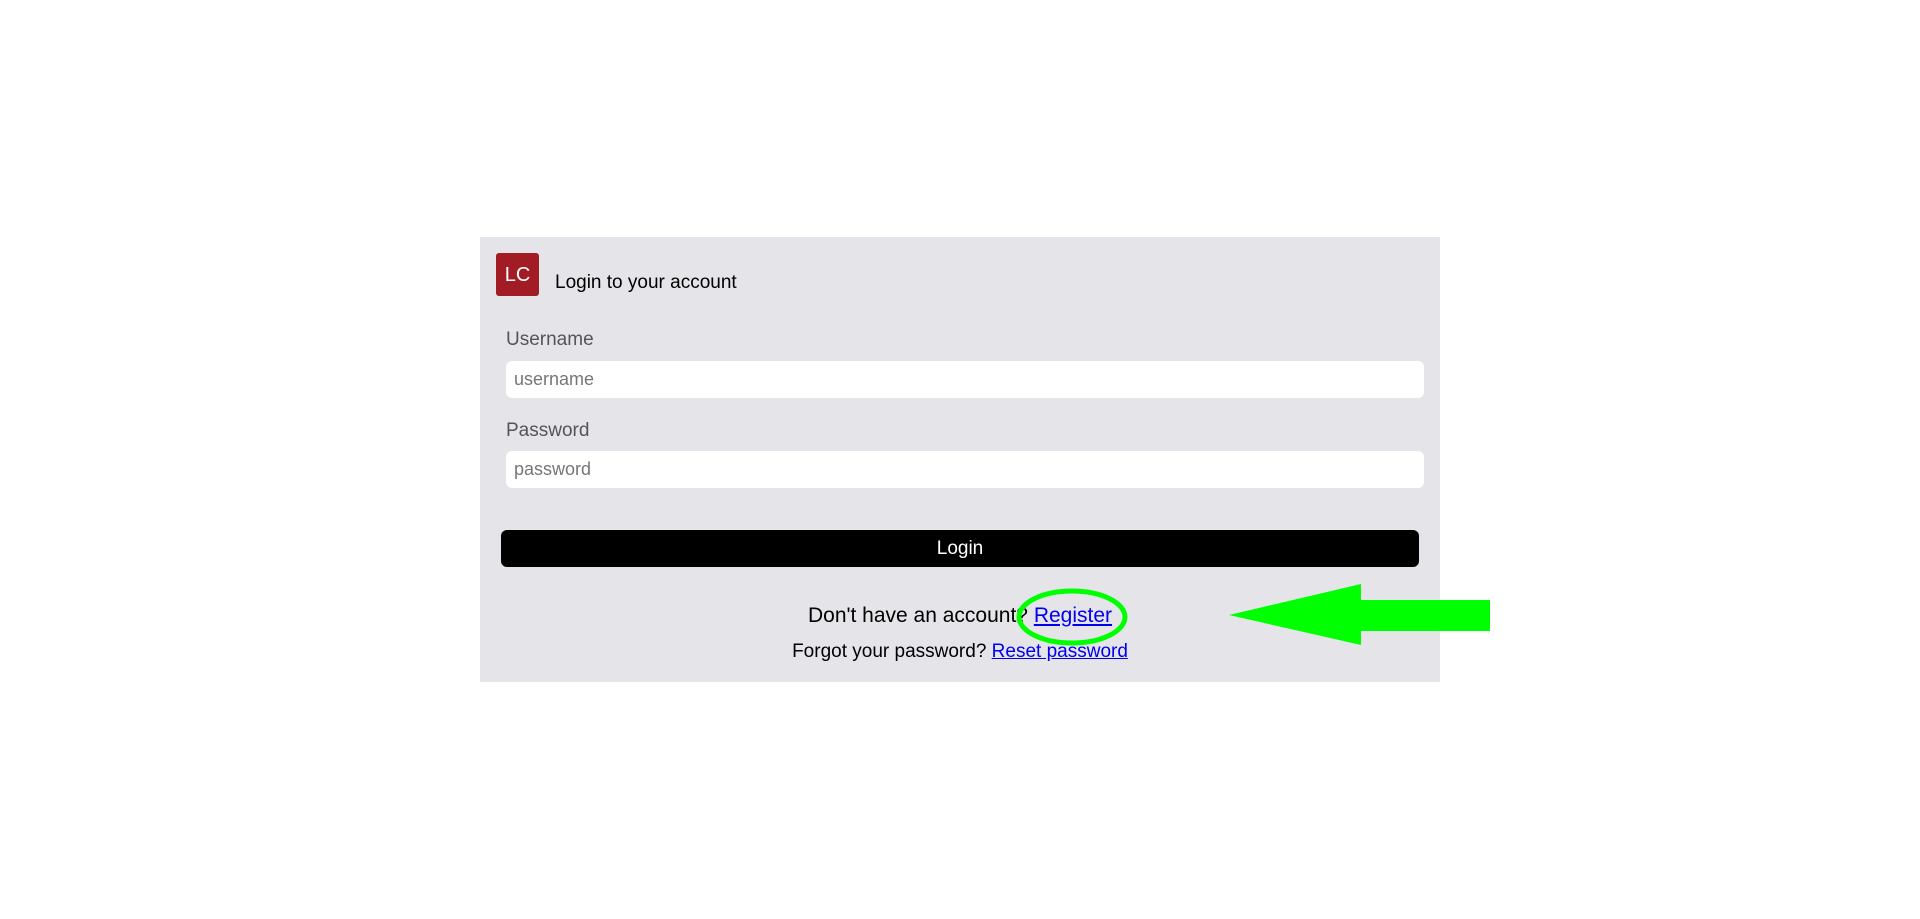 Image resolution: width=1920 pixels, height=919 pixels. What do you see at coordinates (892, 651) in the screenshot?
I see `reset-prompt: Forgot your password?` at bounding box center [892, 651].